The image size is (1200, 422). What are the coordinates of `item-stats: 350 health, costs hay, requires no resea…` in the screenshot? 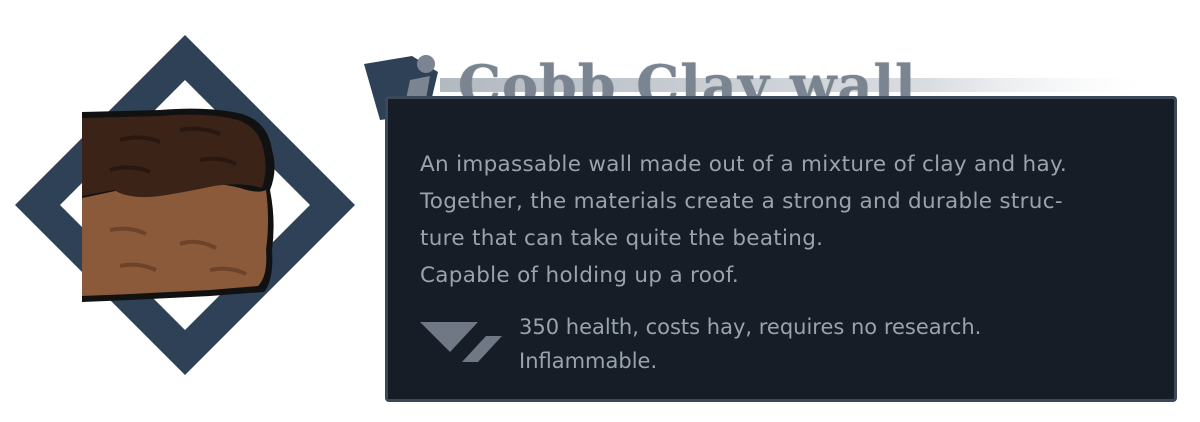 It's located at (839, 344).